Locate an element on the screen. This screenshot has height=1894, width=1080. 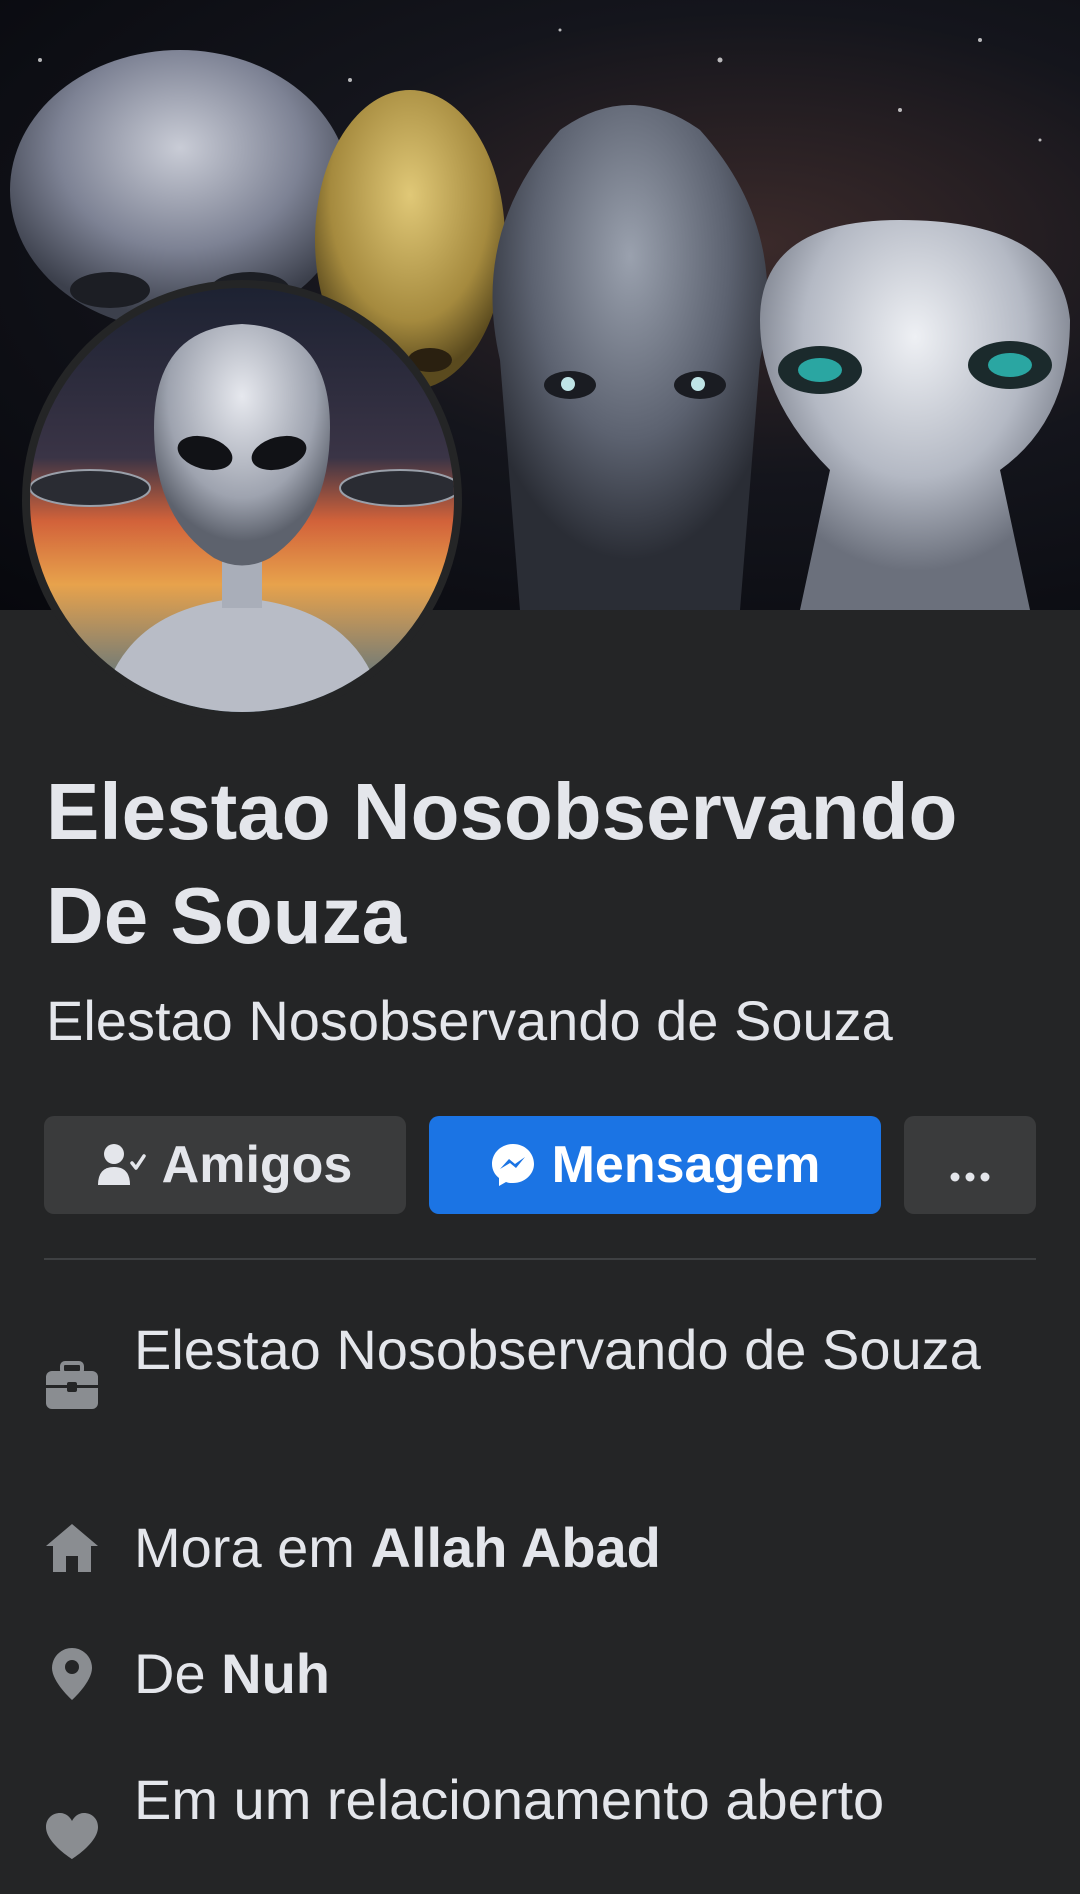
intro-from-prefix: De is located at coordinates (170, 1673).